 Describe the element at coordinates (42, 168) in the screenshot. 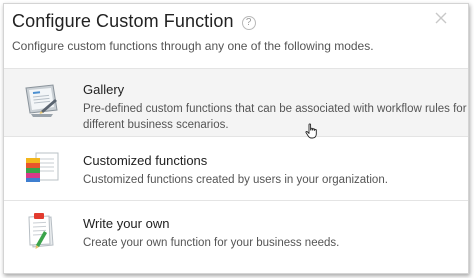

I see `customized-functions-icon` at that location.